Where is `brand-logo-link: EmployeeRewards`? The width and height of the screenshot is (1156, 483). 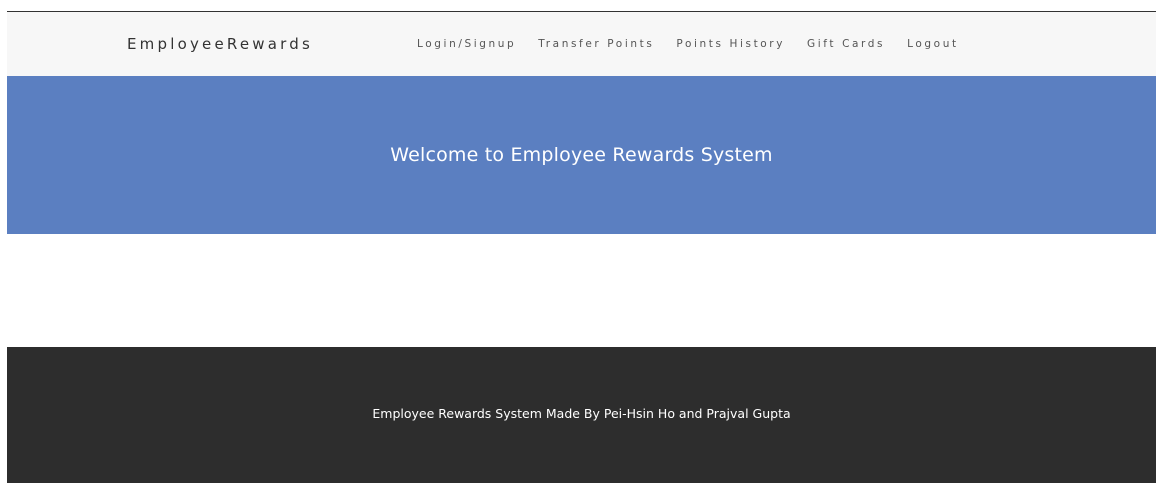
brand-logo-link: EmployeeRewards is located at coordinates (220, 44).